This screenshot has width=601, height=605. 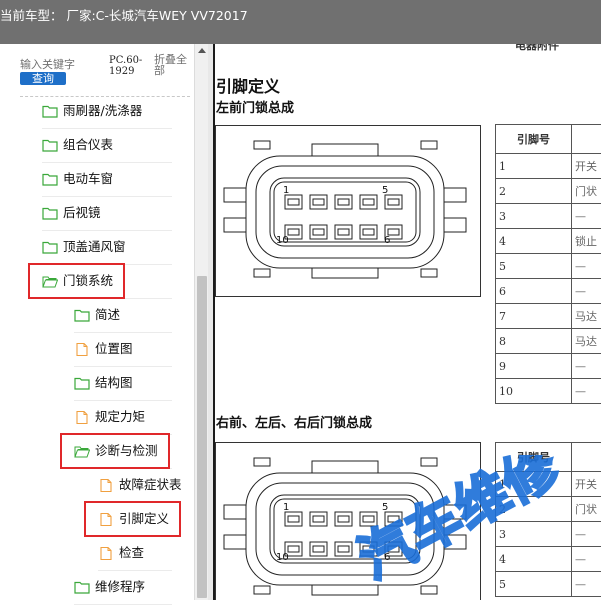 I want to click on pin-cell: 8, so click(x=534, y=341).